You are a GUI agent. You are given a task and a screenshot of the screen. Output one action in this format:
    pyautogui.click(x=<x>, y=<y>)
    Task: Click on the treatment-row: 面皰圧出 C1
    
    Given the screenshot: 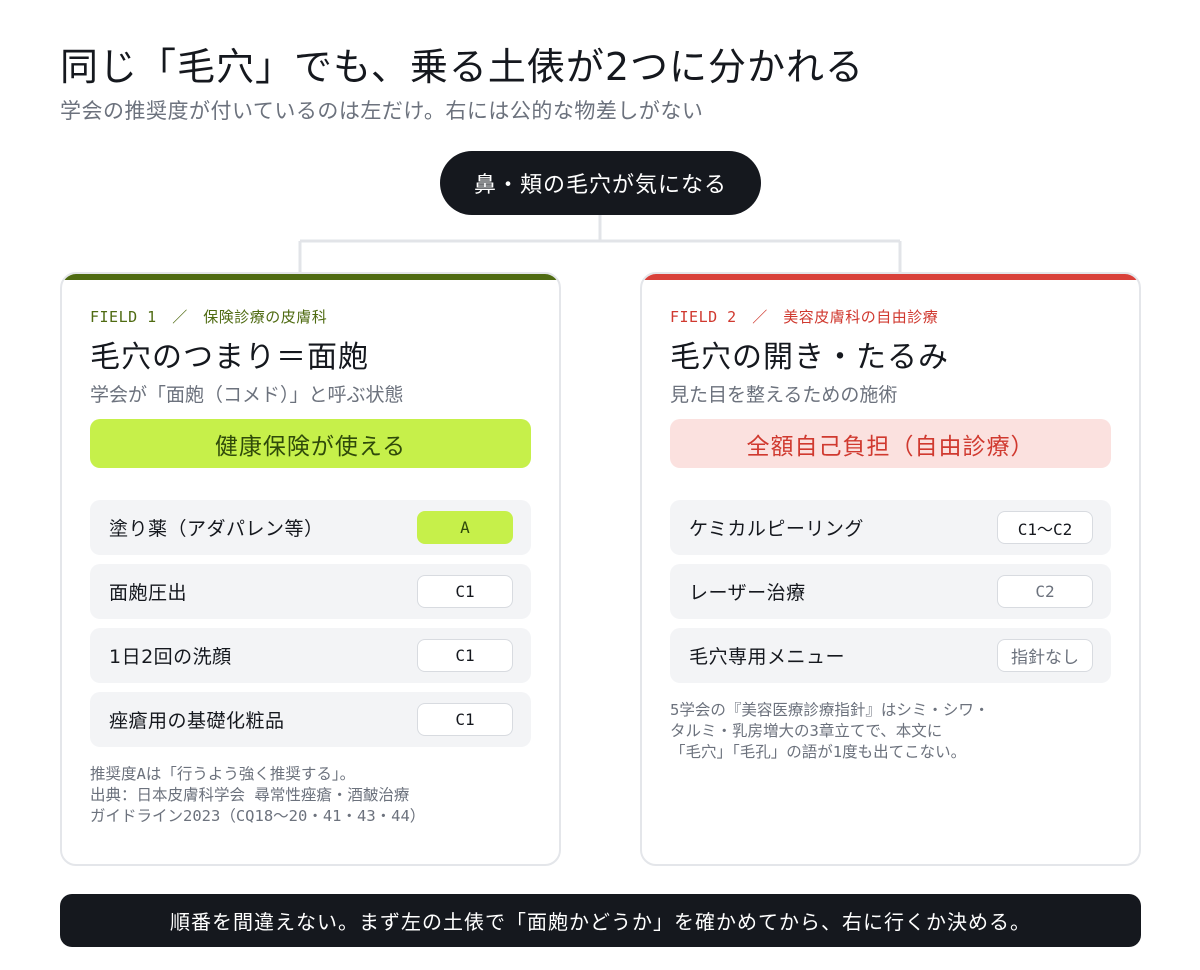 What is the action you would take?
    pyautogui.click(x=310, y=591)
    